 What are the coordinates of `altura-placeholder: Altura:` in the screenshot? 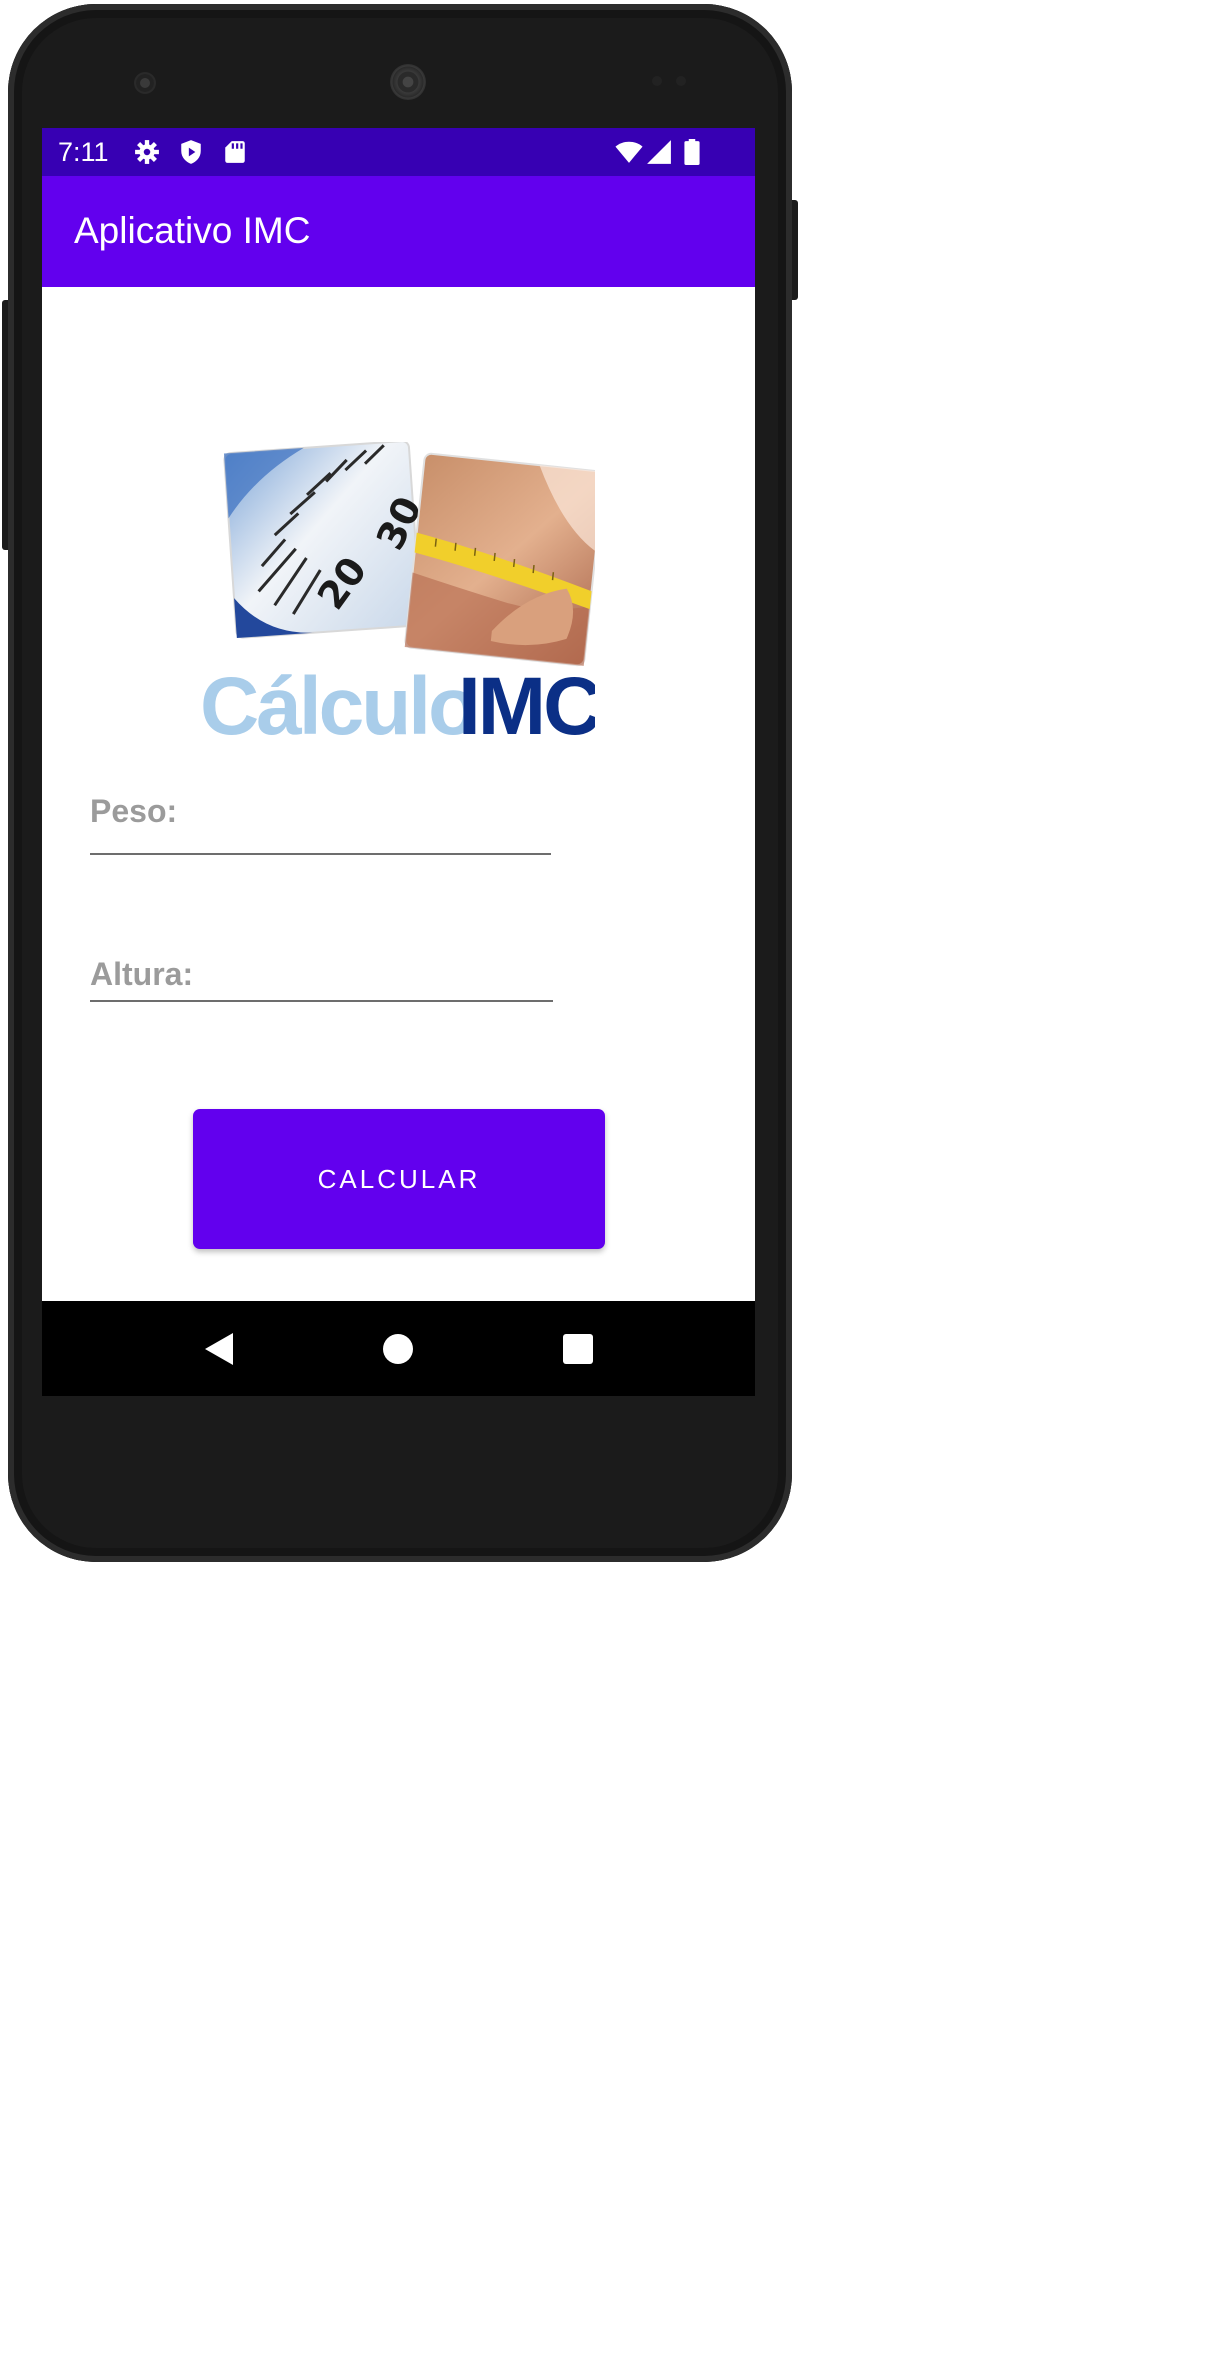 It's located at (142, 974).